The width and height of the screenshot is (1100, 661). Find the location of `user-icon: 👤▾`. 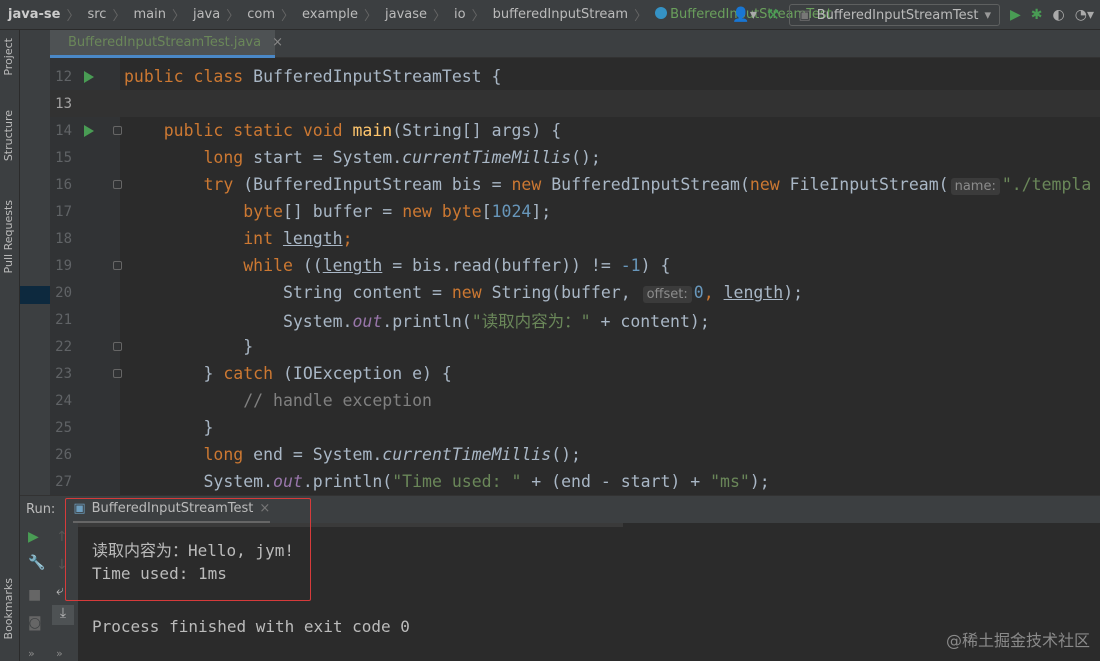

user-icon: 👤▾ is located at coordinates (744, 15).